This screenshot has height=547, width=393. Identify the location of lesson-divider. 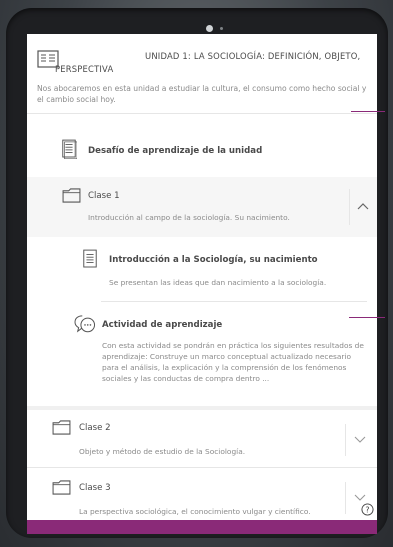
(234, 301).